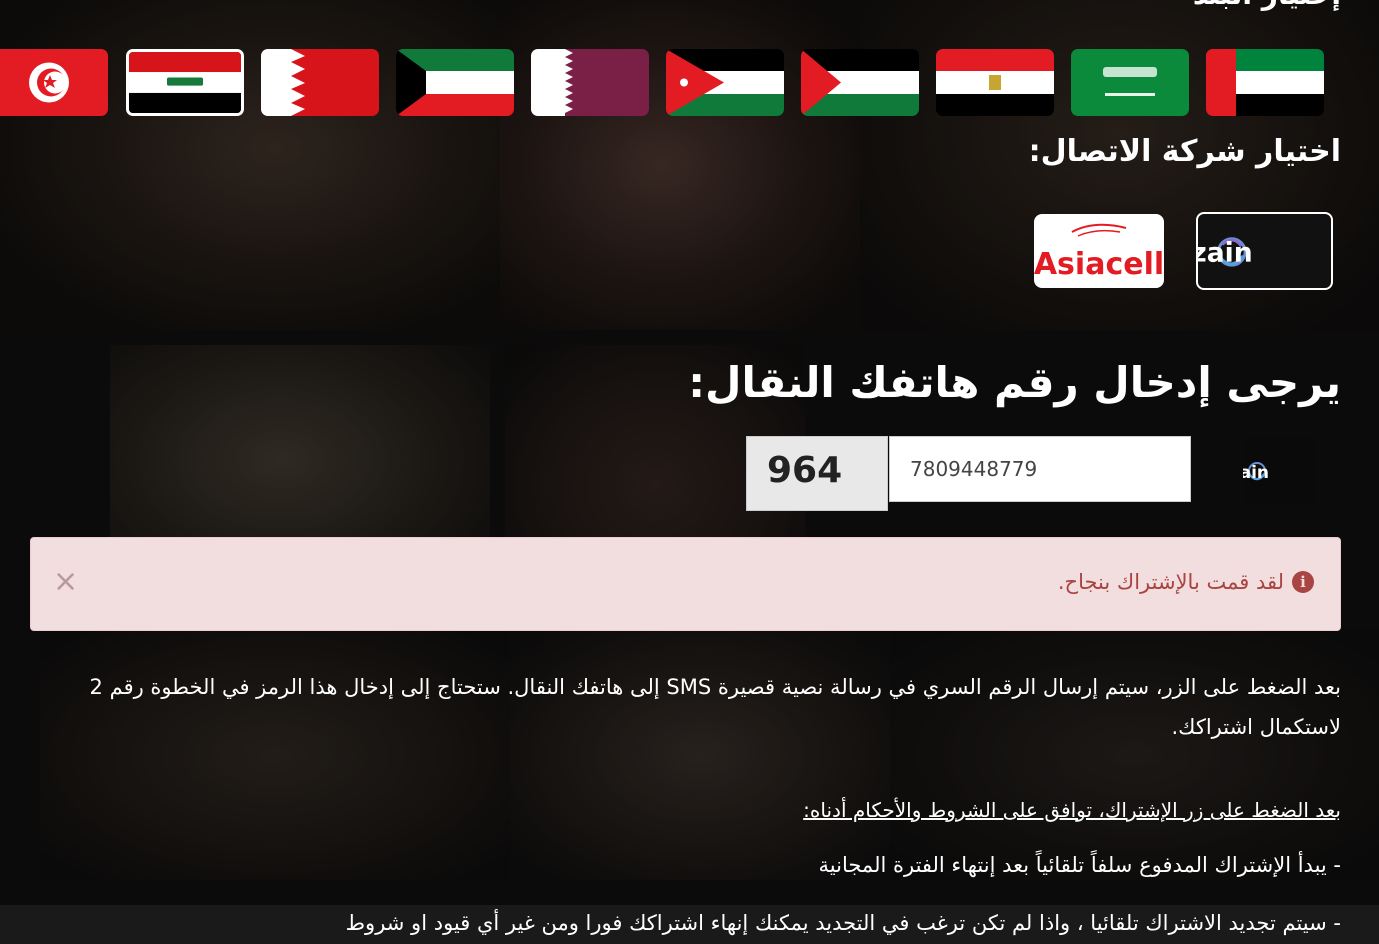 This screenshot has width=1379, height=944. What do you see at coordinates (1040, 469) in the screenshot?
I see `phone-number-input` at bounding box center [1040, 469].